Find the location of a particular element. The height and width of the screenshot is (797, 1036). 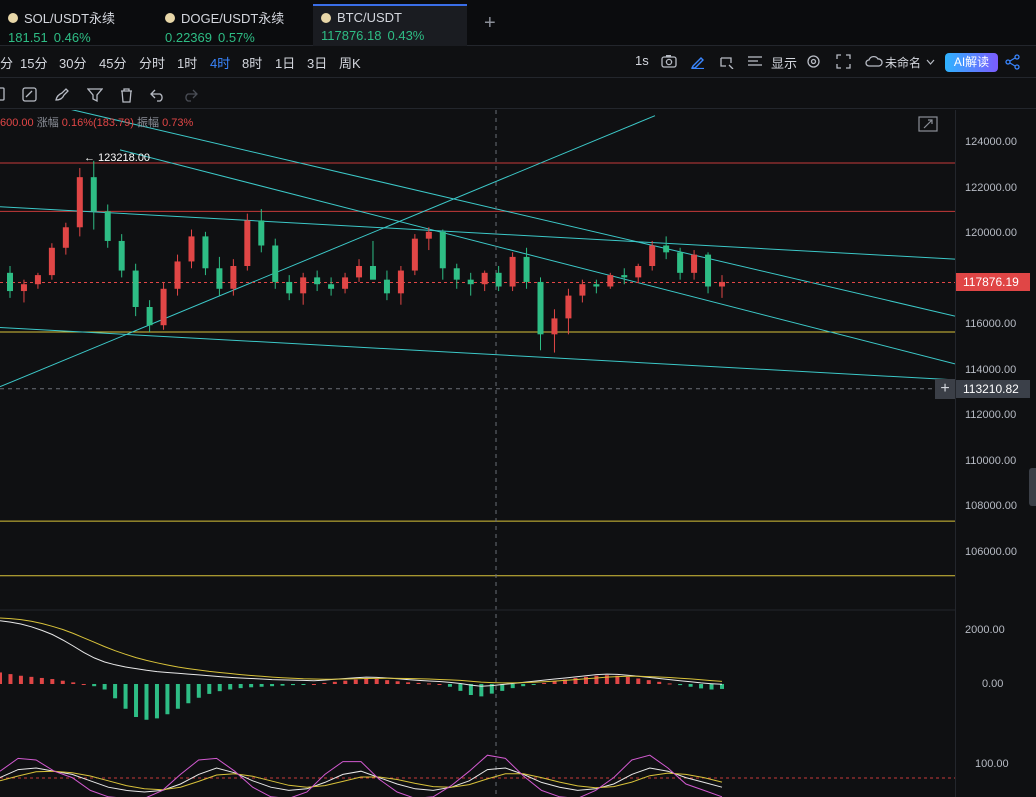

interval-45m: 45分 is located at coordinates (112, 62).